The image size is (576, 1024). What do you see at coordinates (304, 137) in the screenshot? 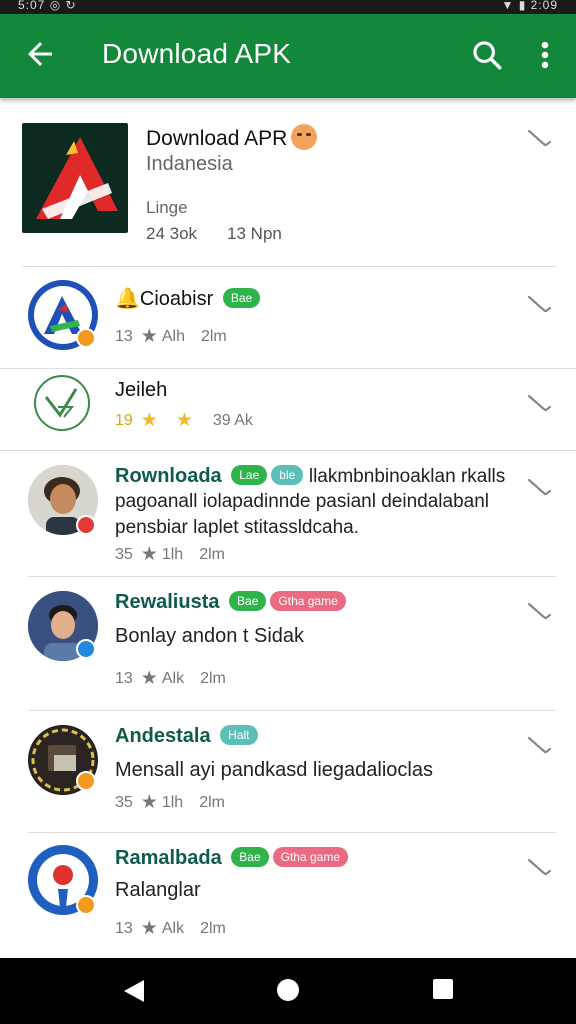
I see `face-emoji-icon` at bounding box center [304, 137].